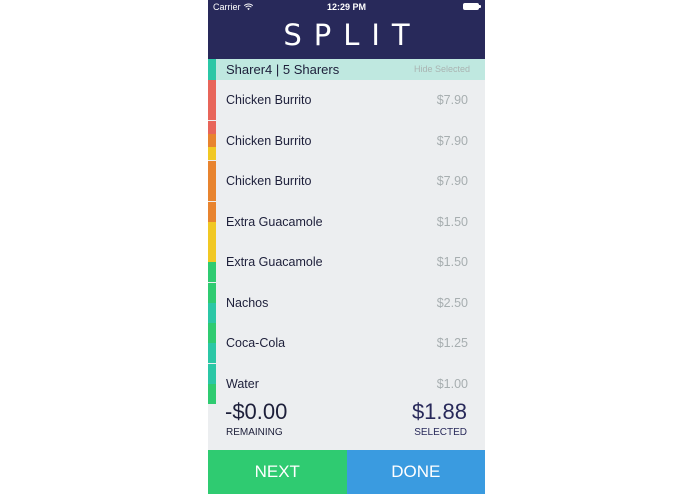 Image resolution: width=695 pixels, height=494 pixels. Describe the element at coordinates (346, 422) in the screenshot. I see `totals-panel: -$0.00 REMAINING $1.88 SELECTED` at that location.